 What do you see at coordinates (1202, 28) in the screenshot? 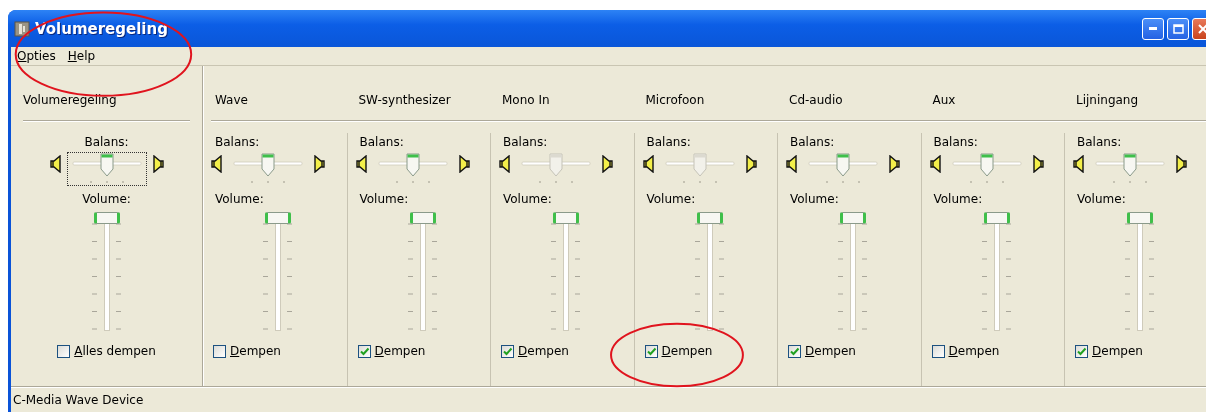
I see `close-icon` at bounding box center [1202, 28].